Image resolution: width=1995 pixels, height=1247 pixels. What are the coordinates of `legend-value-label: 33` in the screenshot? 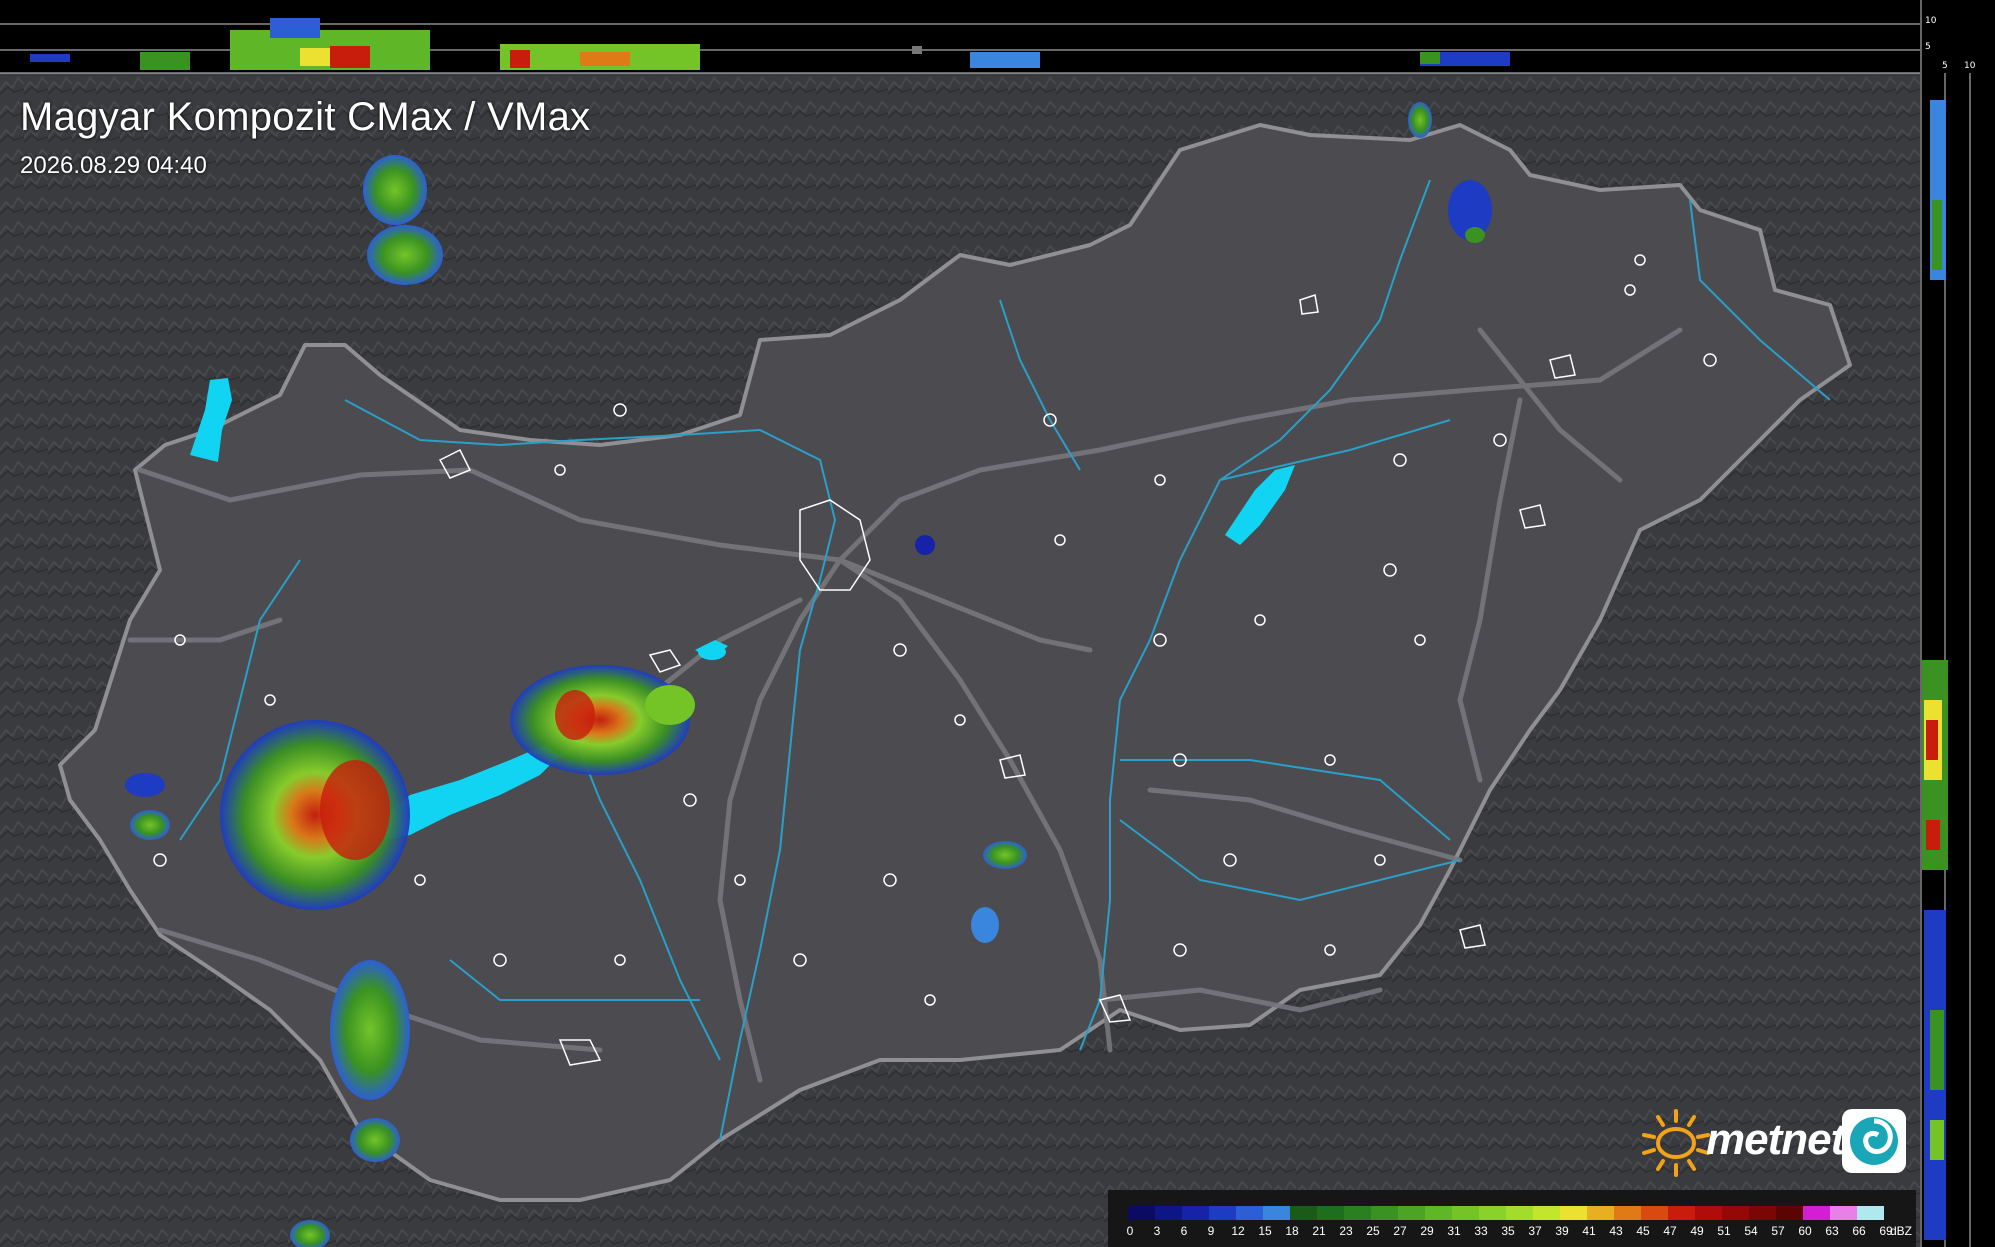 It's located at (1481, 1231).